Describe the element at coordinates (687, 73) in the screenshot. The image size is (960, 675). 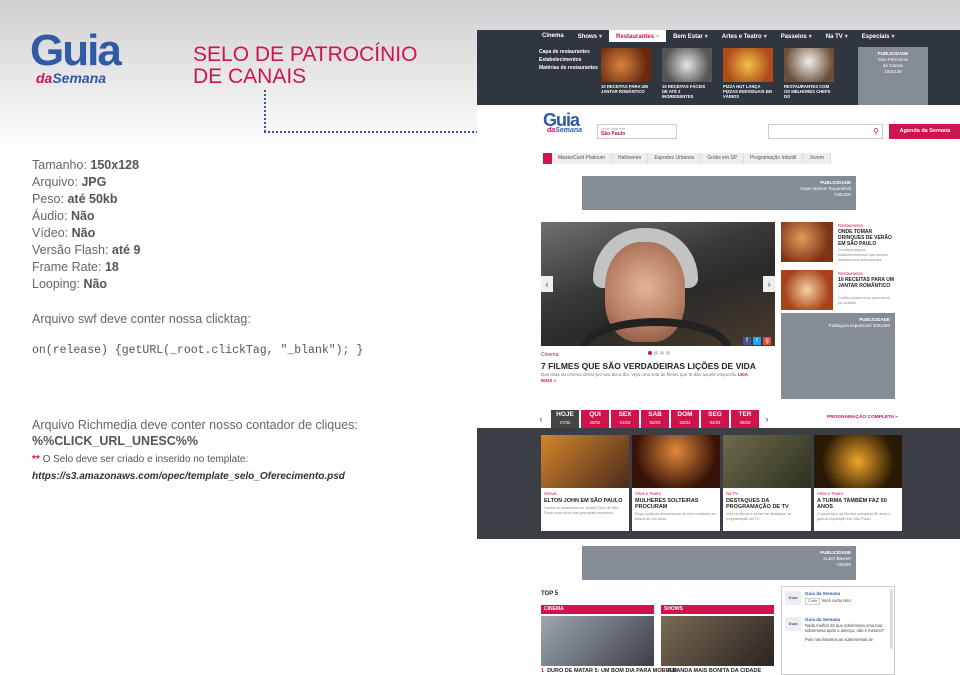
I see `mega-item: 10 RECEITAS FÁCEIS DE ATÉ 3 INGREDIENTES` at that location.